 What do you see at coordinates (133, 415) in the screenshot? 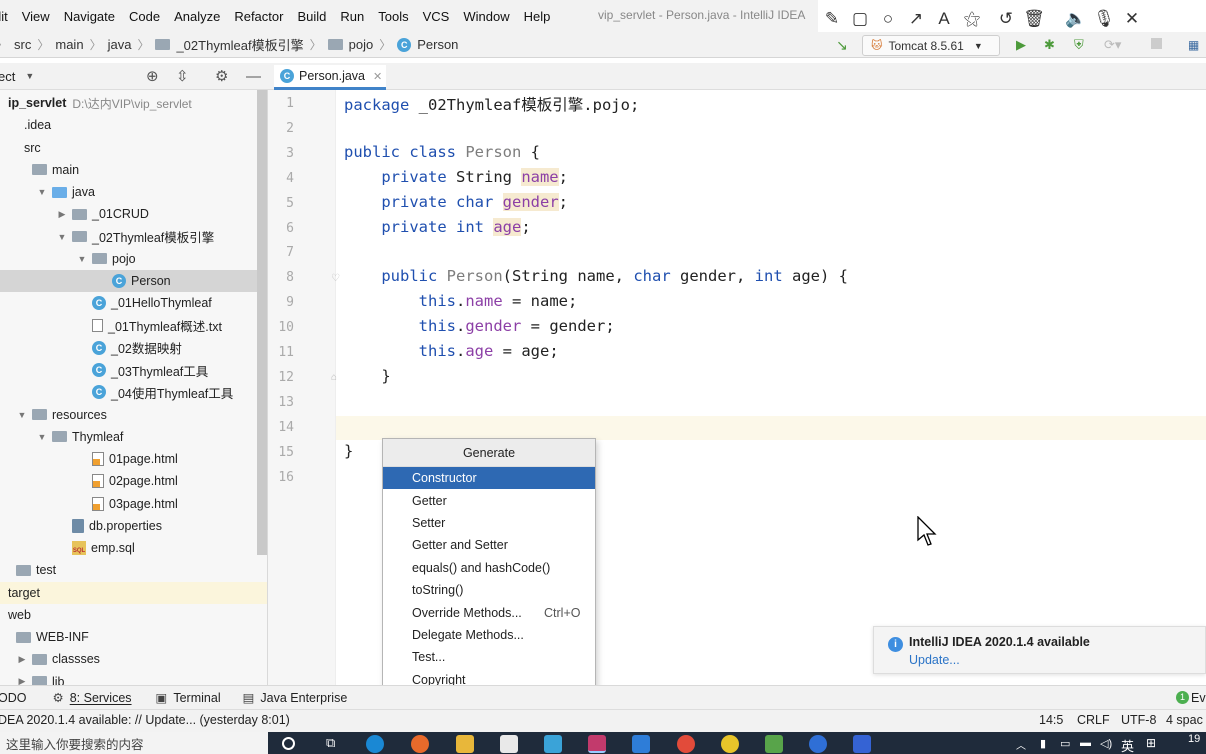
I see `tree-item: ▼ resources` at bounding box center [133, 415].